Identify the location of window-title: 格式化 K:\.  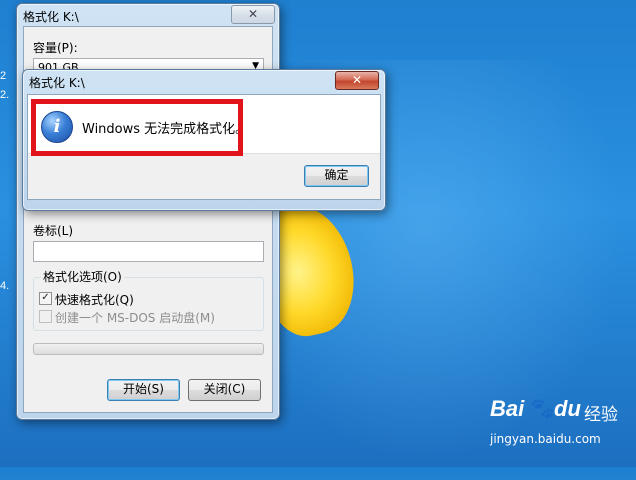
(51, 17).